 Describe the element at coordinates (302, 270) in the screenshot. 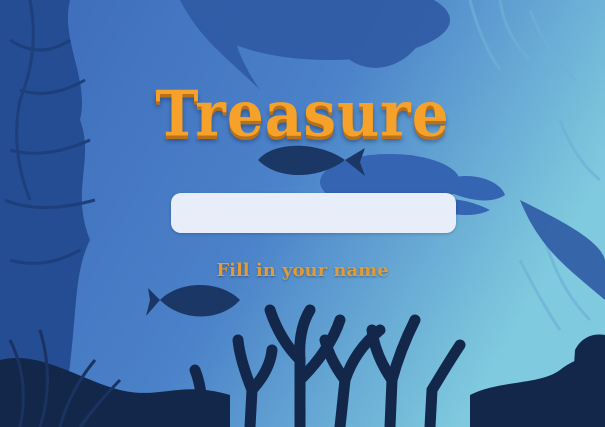

I see `name-hint-label: Fill in your name` at that location.